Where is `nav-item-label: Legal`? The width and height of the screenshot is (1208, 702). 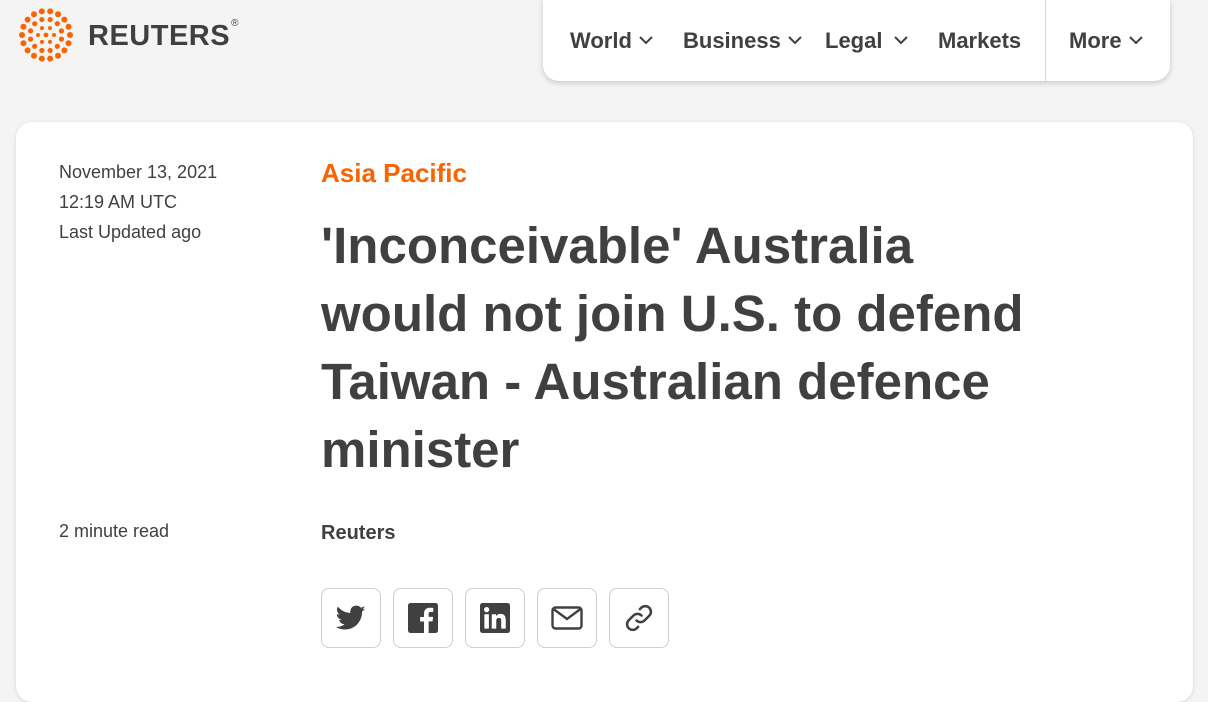 nav-item-label: Legal is located at coordinates (854, 40).